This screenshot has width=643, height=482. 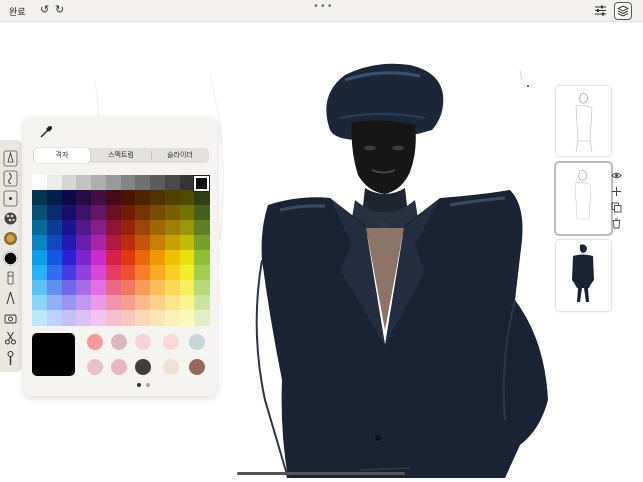 I want to click on smudge-icon, so click(x=10, y=178).